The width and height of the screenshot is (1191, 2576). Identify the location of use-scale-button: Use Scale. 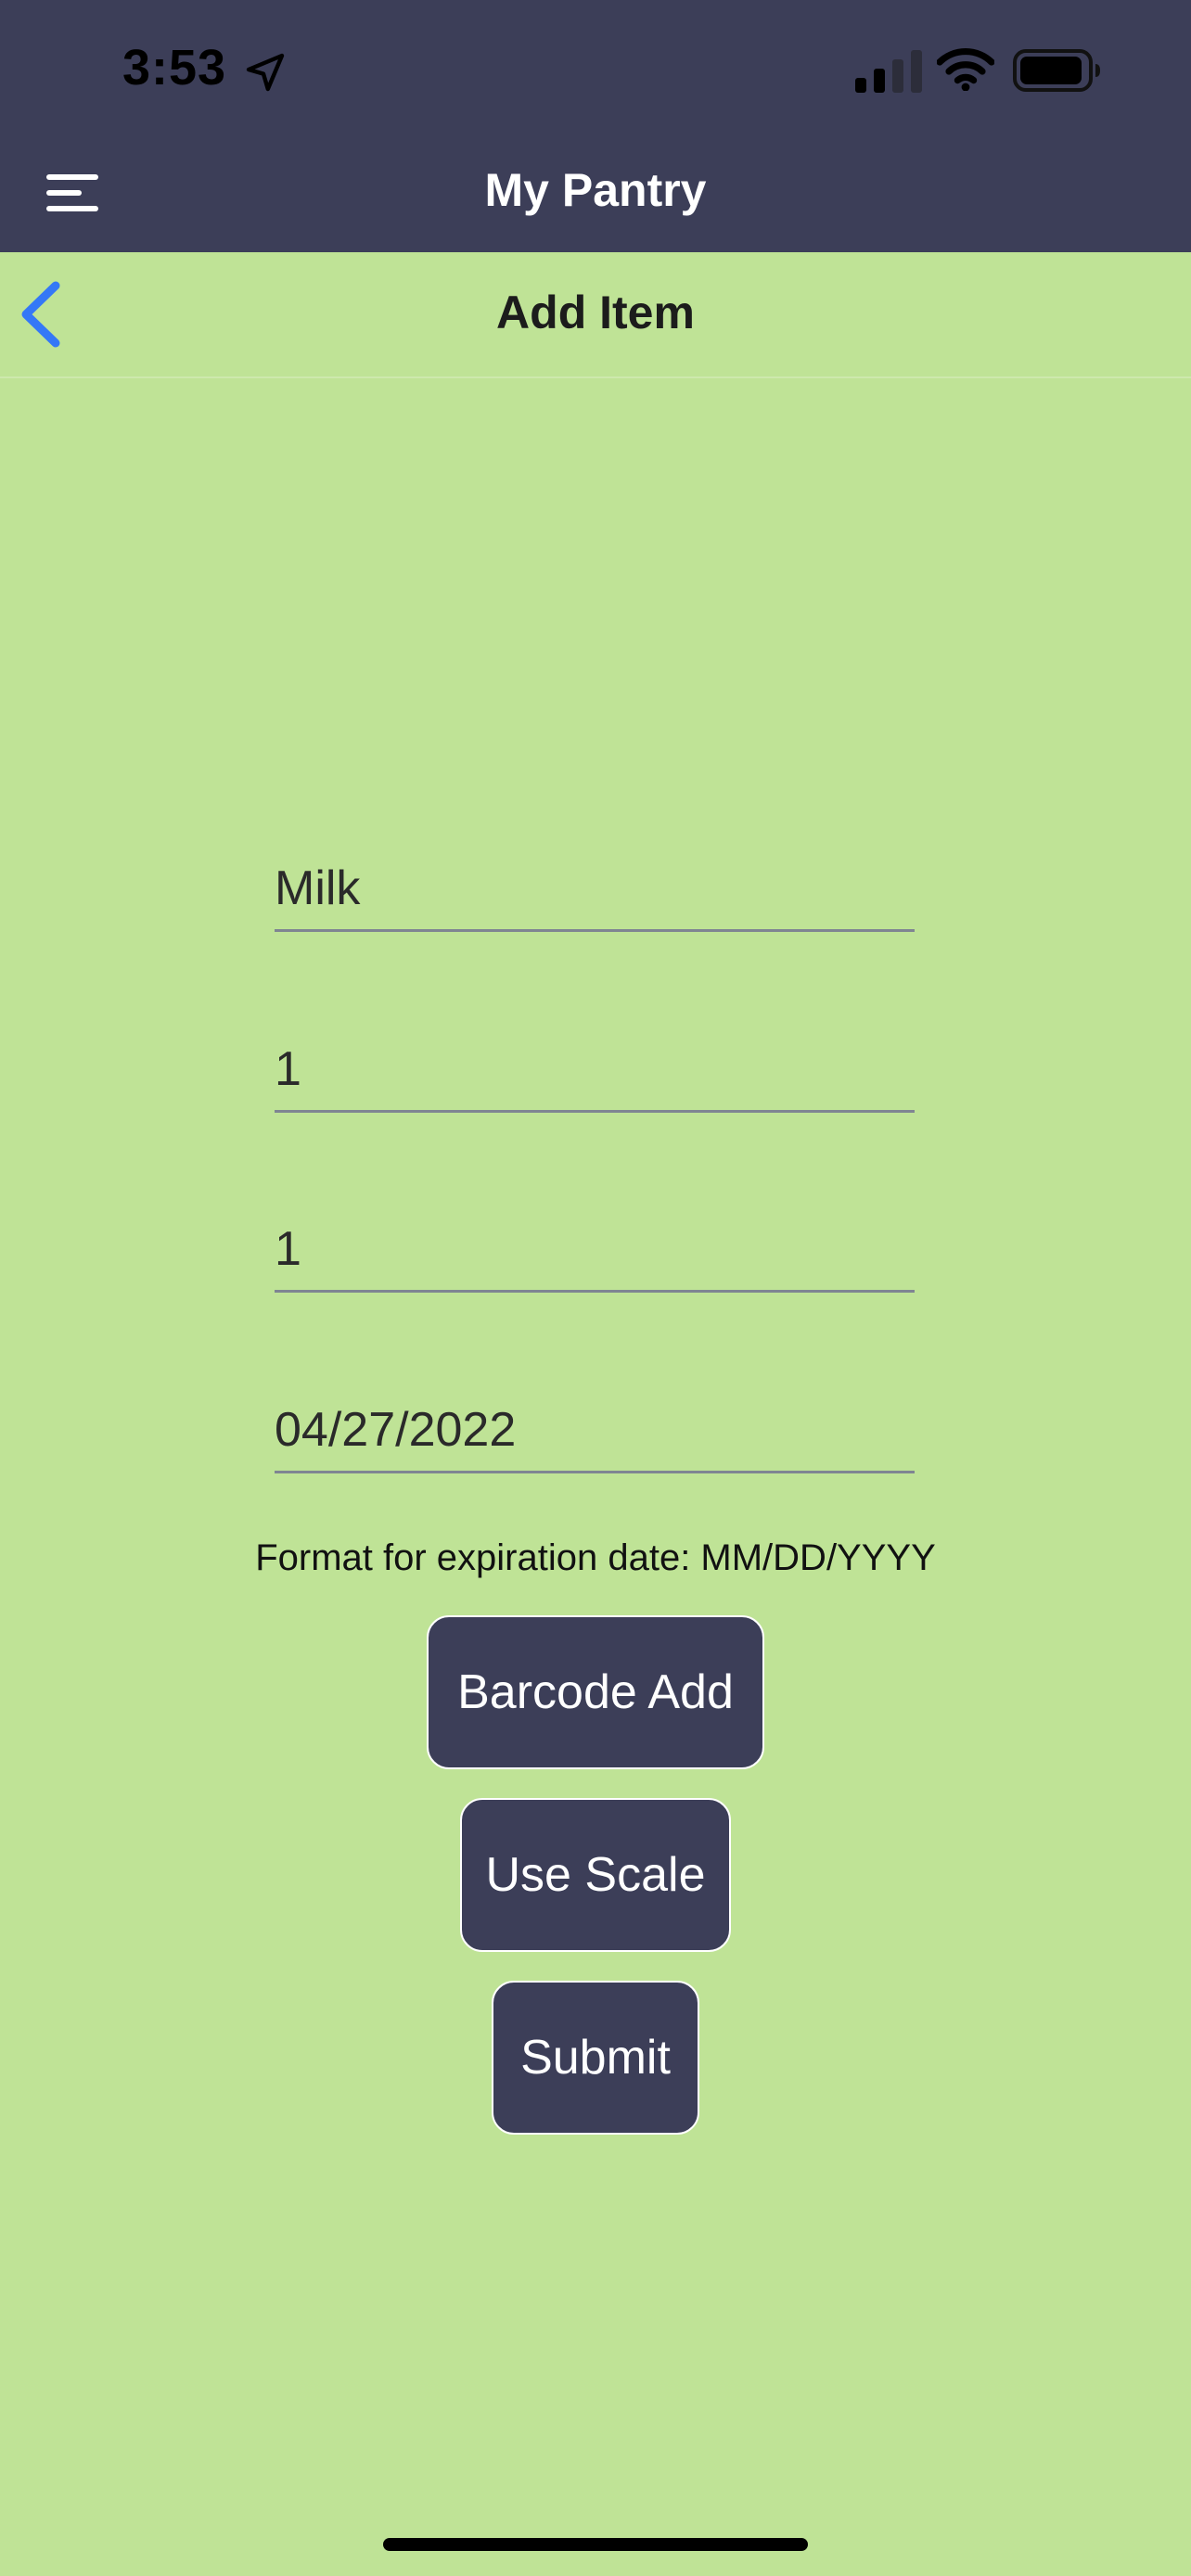
(595, 1875).